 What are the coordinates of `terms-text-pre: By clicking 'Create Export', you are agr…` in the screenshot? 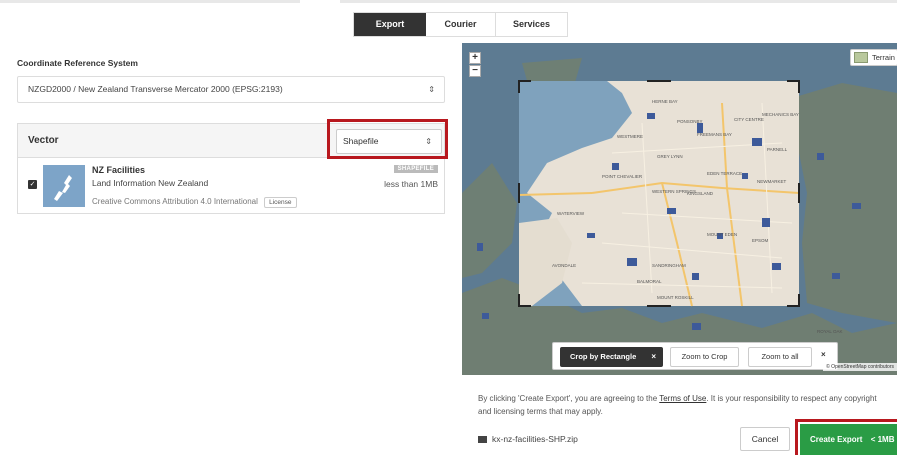 It's located at (569, 398).